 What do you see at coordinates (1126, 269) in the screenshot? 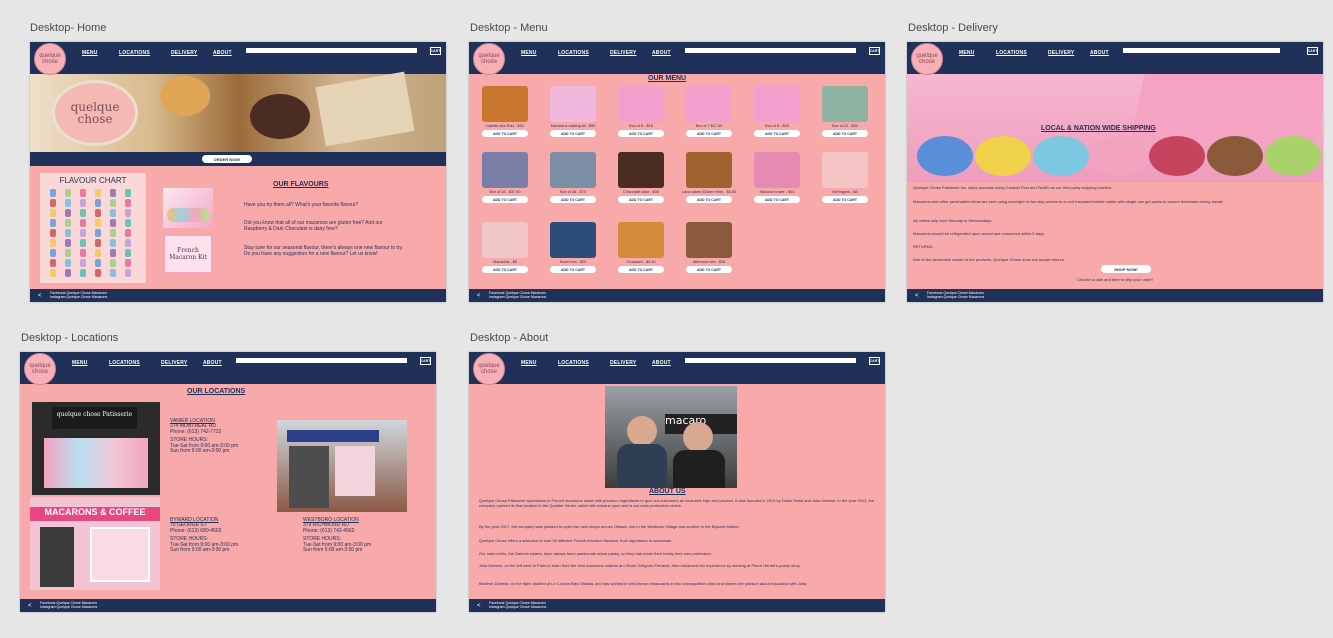
I see `shop-now-button: SHOP NOW!` at bounding box center [1126, 269].